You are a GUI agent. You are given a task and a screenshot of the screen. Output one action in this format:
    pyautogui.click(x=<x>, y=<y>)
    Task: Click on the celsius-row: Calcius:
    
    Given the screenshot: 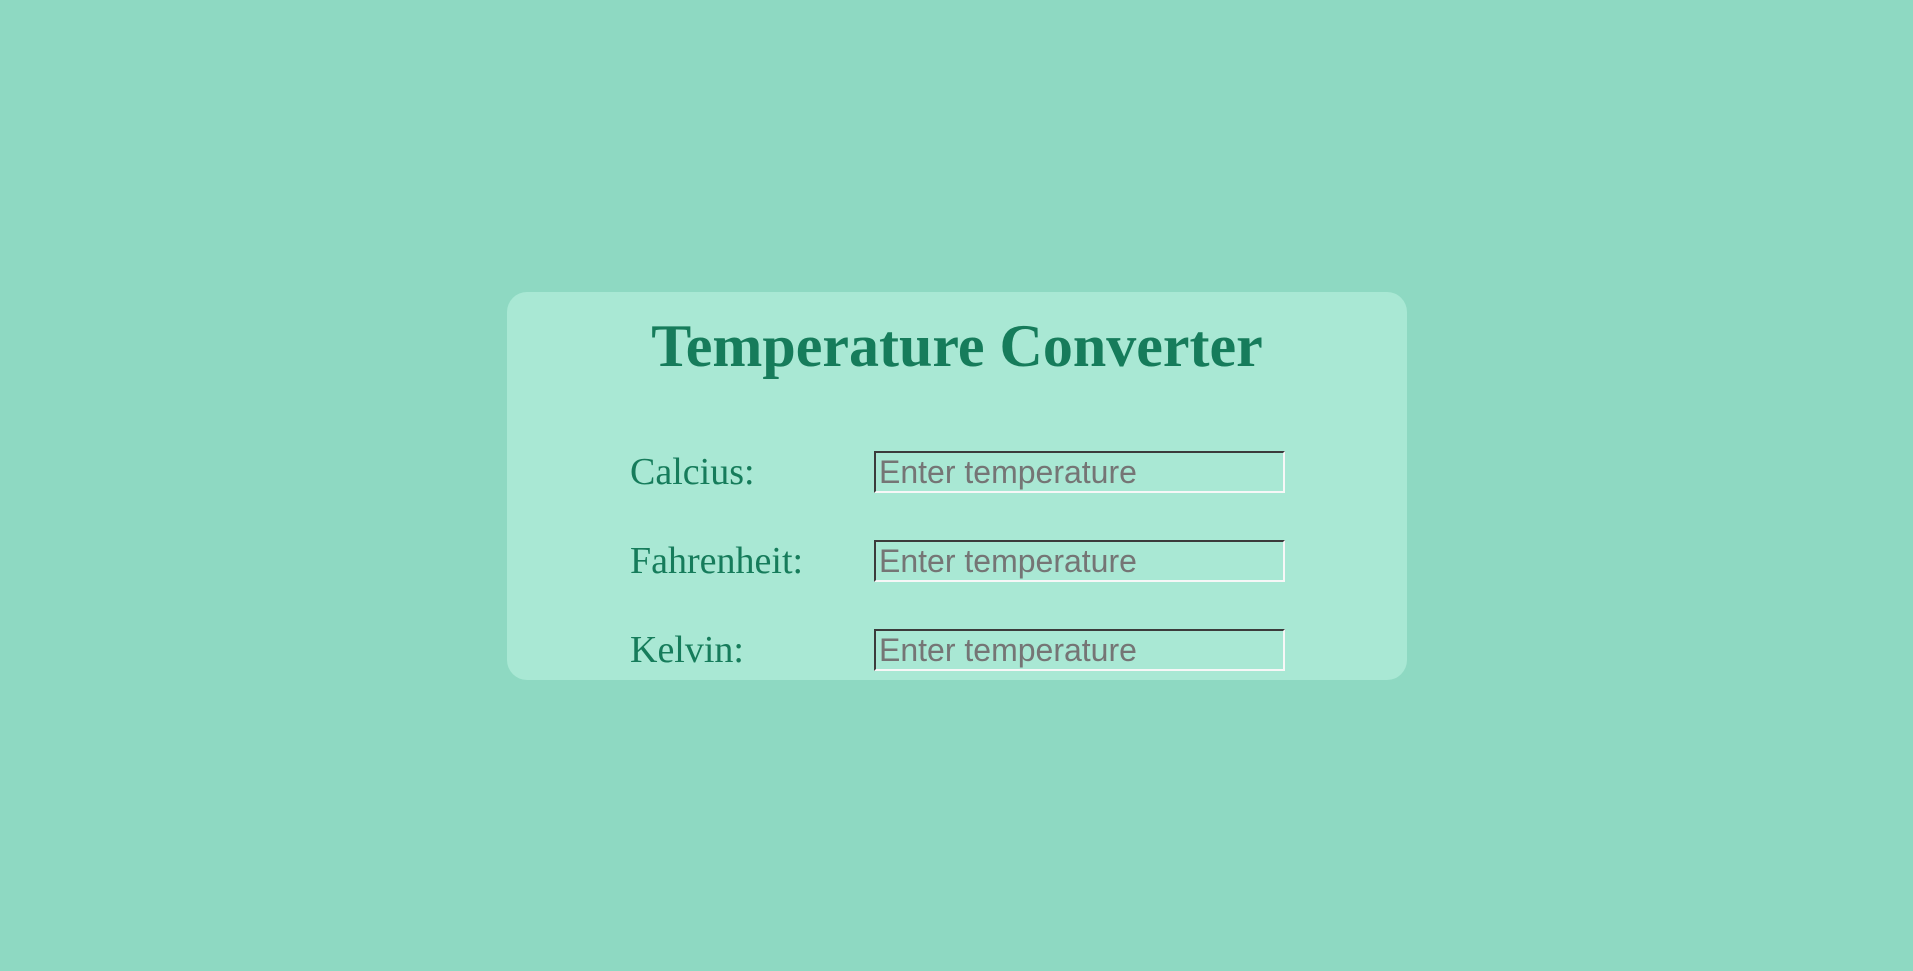 What is the action you would take?
    pyautogui.click(x=960, y=472)
    